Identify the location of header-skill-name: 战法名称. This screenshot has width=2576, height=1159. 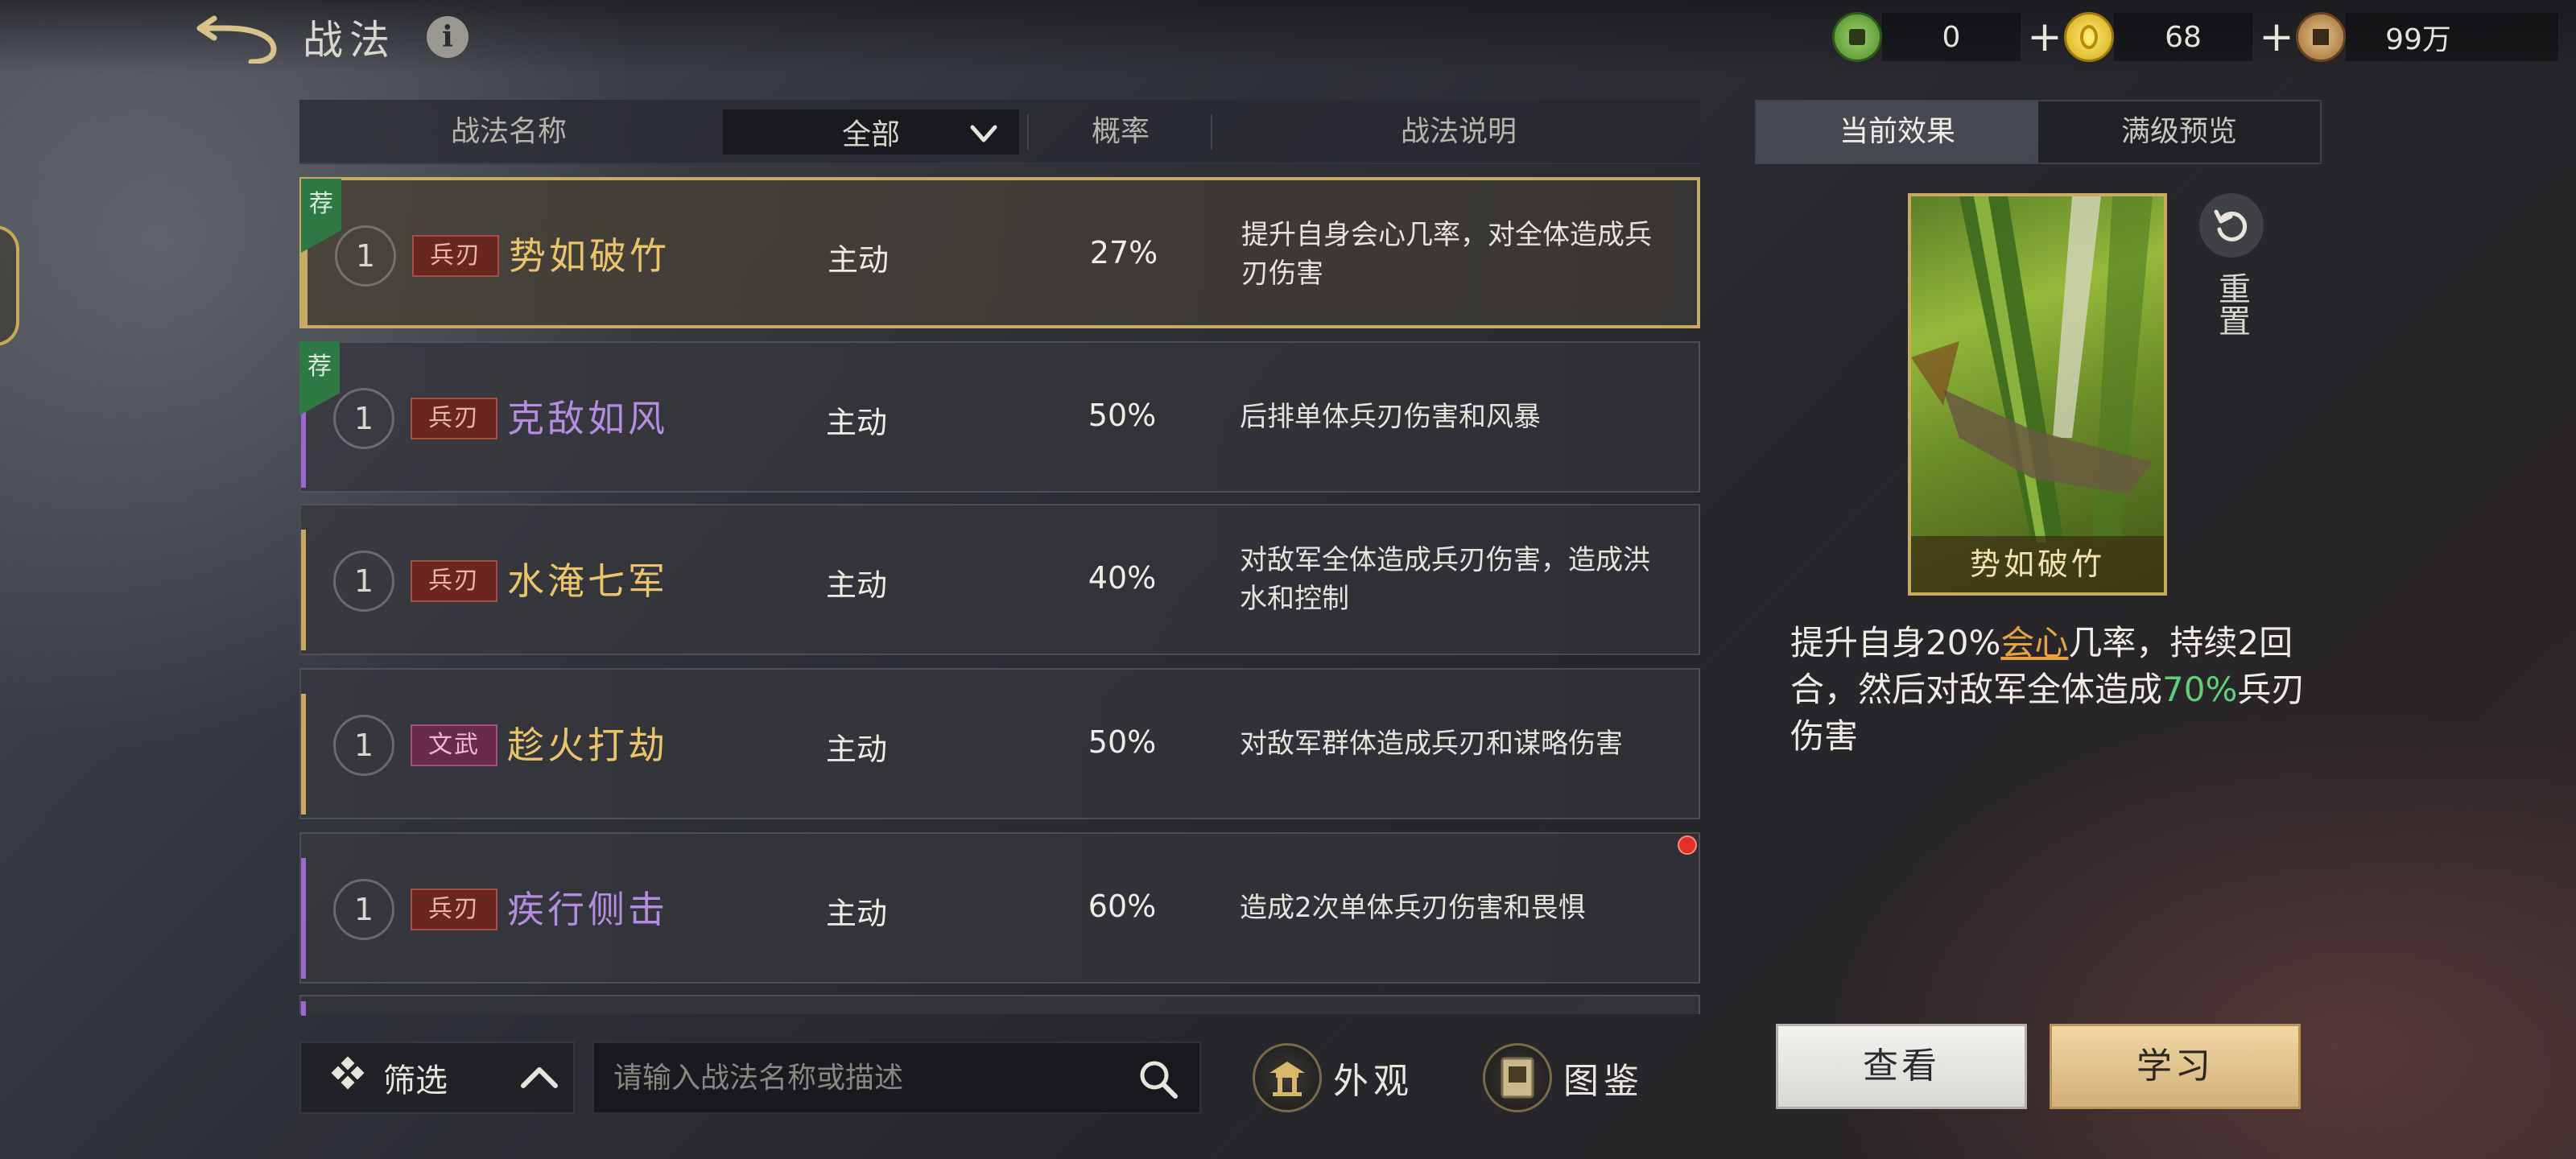
(508, 131).